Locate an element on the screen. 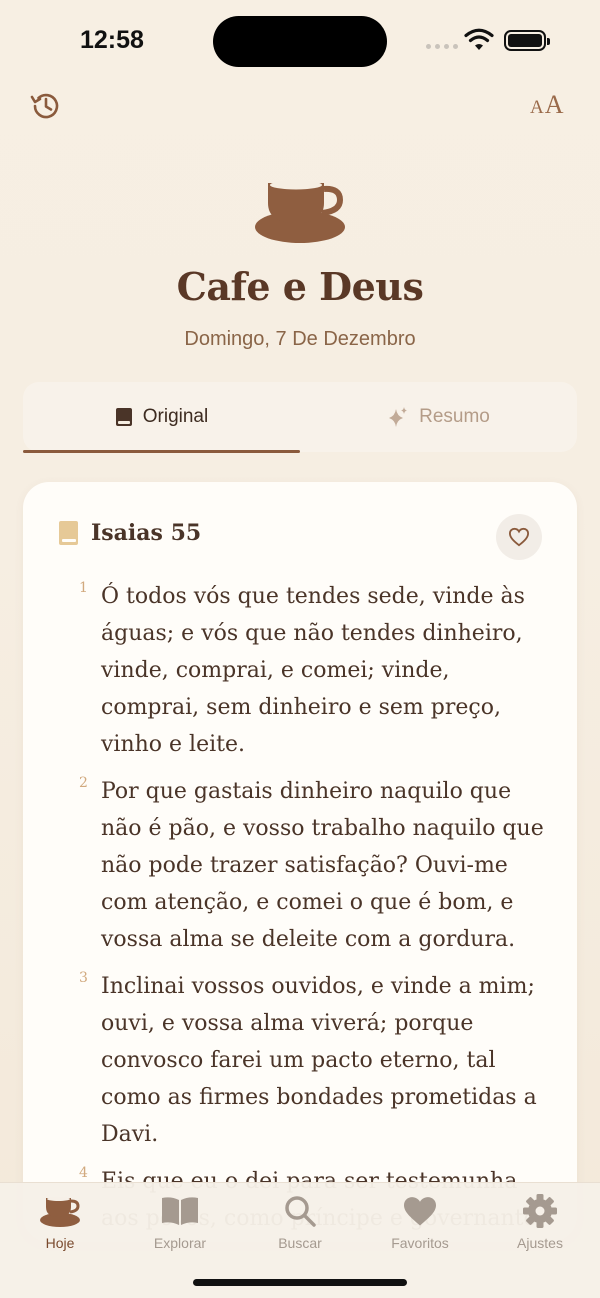 This screenshot has height=1298, width=600. history-icon is located at coordinates (44, 106).